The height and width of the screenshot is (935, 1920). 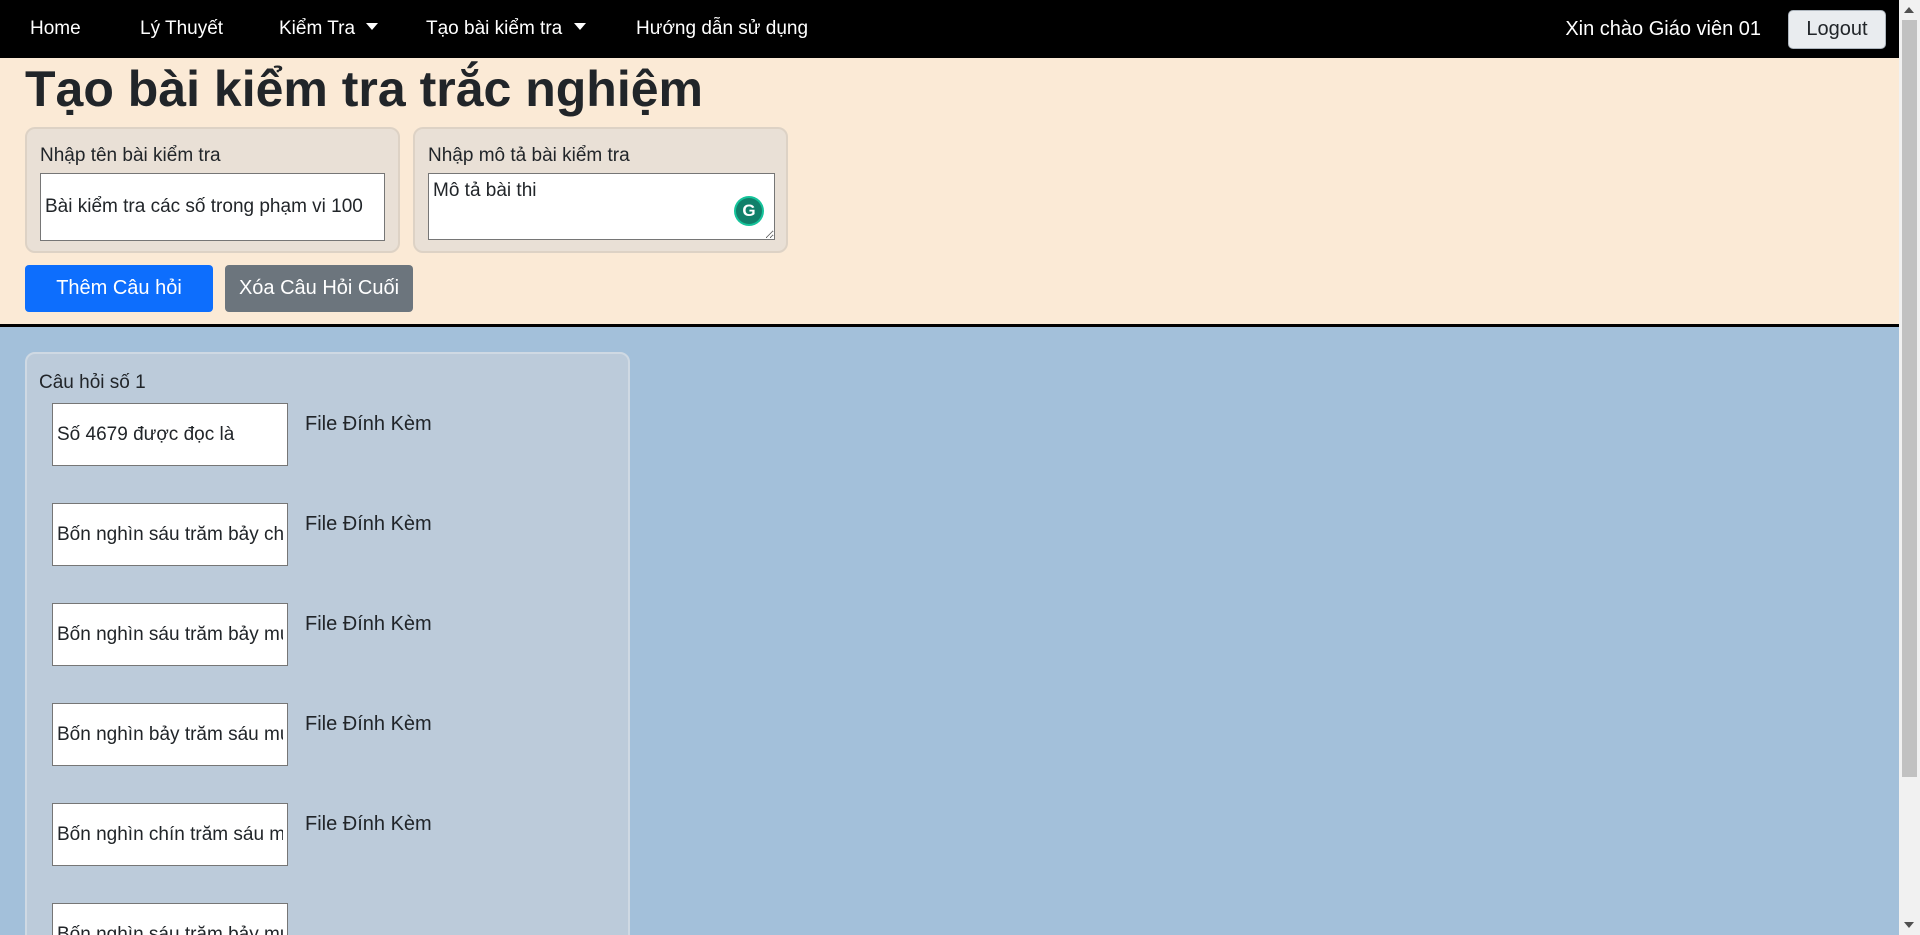 I want to click on grammarly-icon: G, so click(x=749, y=211).